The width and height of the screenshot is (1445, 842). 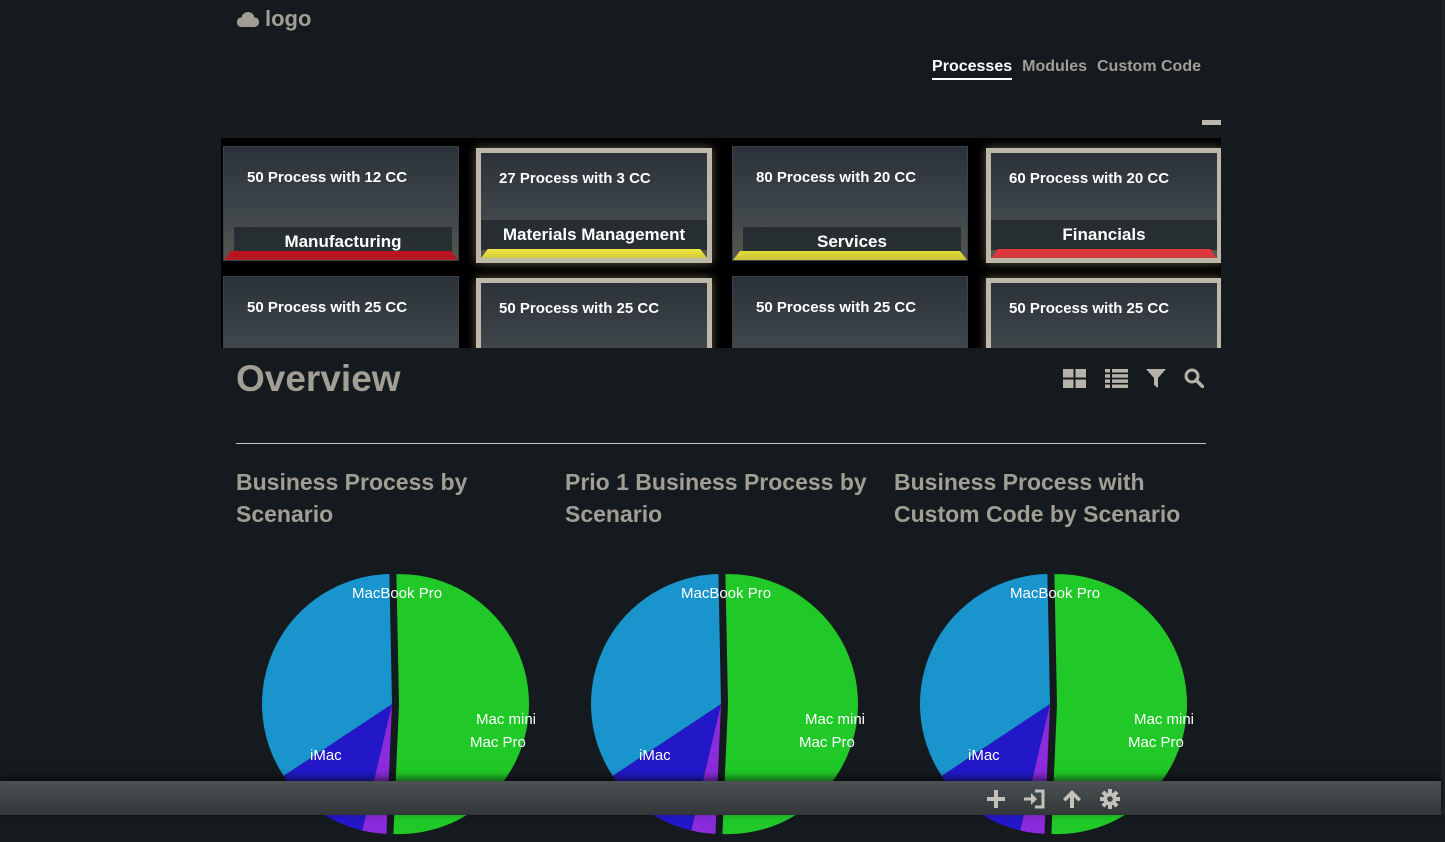 I want to click on main-nav: Processes Modules Custom Code, so click(x=1066, y=69).